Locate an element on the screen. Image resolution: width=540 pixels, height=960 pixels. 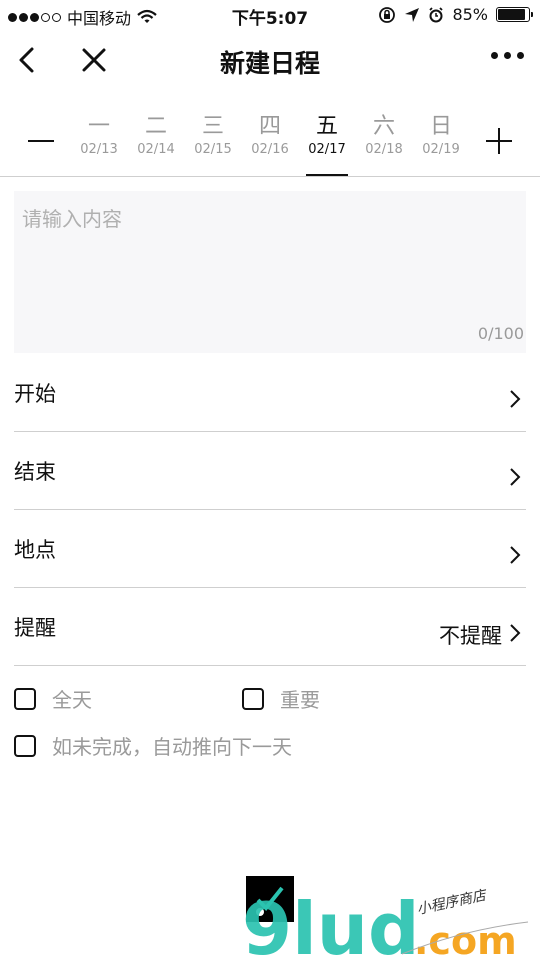
day-date: 02/14 is located at coordinates (156, 149).